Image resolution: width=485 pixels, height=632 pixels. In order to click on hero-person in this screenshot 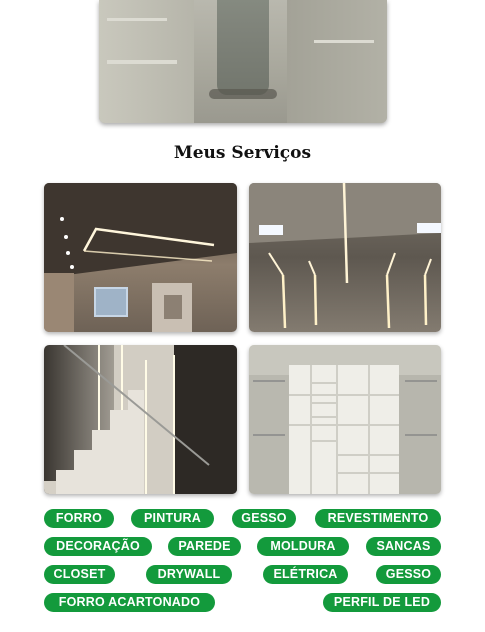, I will do `click(243, 49)`.